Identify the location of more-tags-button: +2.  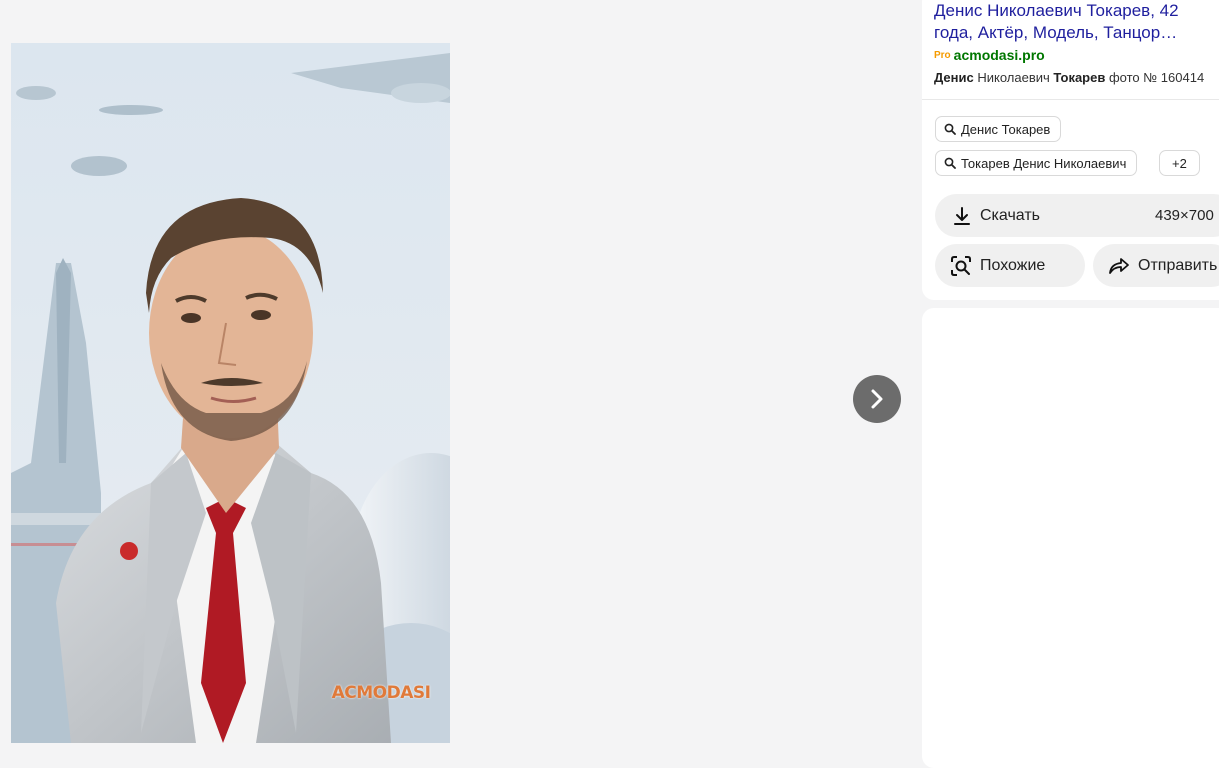
(1179, 163).